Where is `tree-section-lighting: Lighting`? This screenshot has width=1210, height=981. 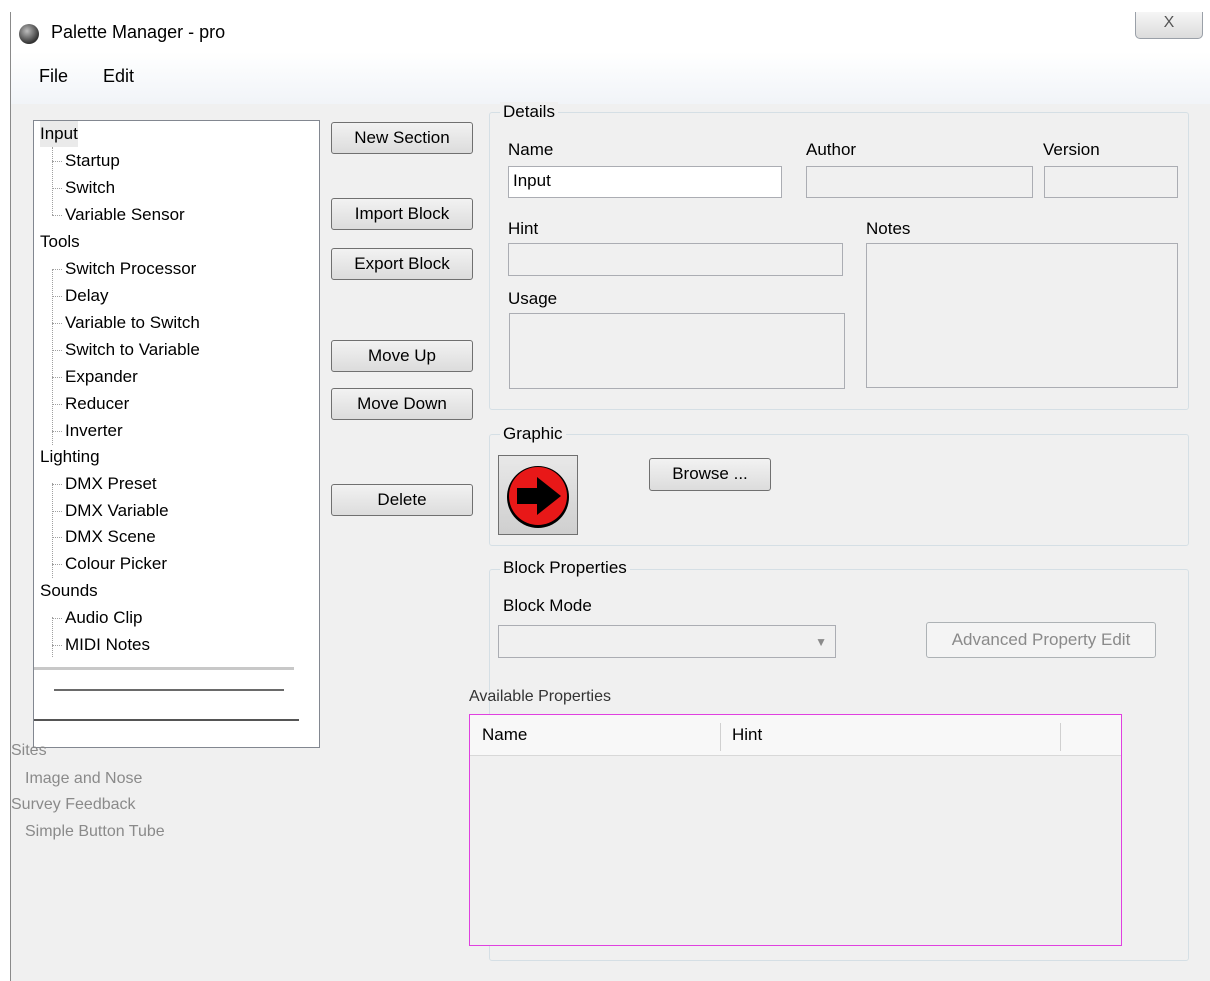
tree-section-lighting: Lighting is located at coordinates (70, 457).